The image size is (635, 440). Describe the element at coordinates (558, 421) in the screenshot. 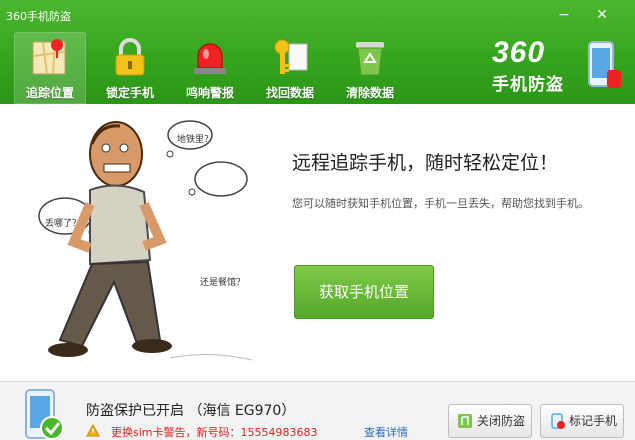

I see `phone-mark-icon` at that location.